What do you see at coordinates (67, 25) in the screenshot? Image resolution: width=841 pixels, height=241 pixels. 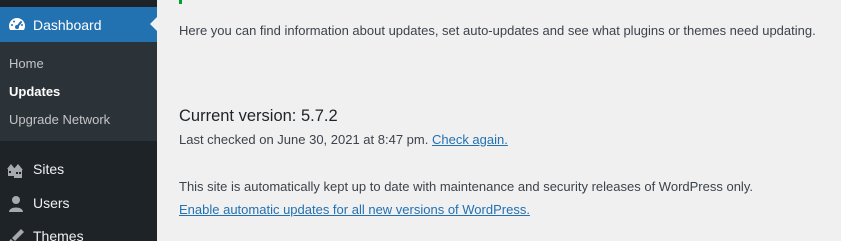 I see `sidebar-item-label: Dashboard` at bounding box center [67, 25].